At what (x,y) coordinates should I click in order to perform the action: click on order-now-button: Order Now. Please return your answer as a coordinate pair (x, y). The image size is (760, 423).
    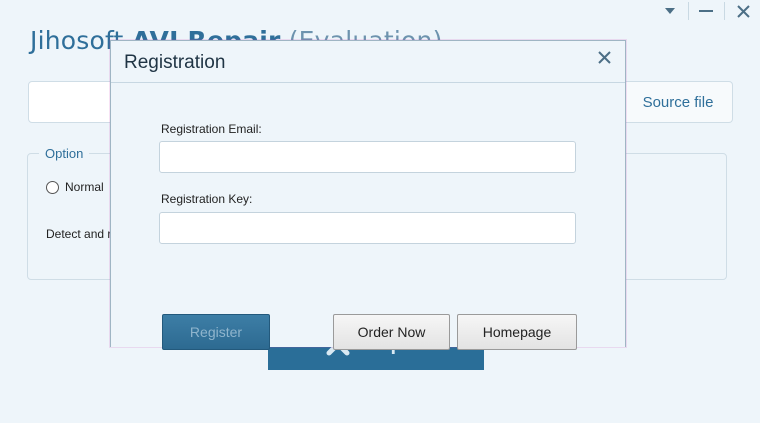
    Looking at the image, I should click on (391, 332).